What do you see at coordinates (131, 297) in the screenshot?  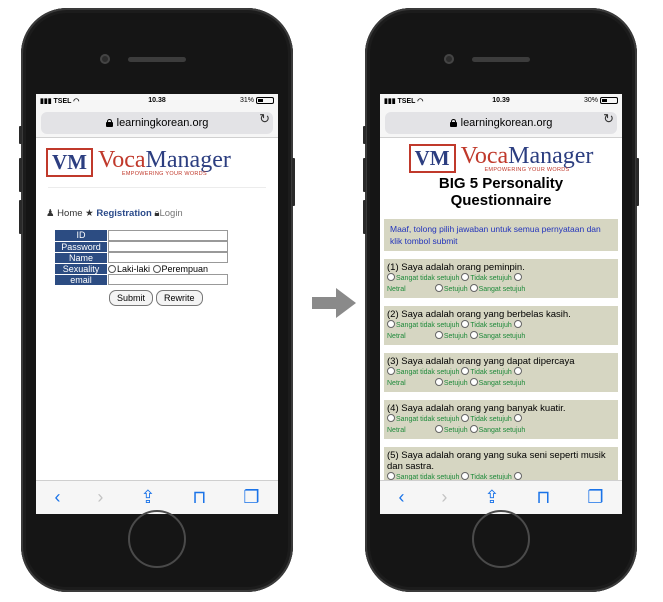 I see `submit-button: Submit` at bounding box center [131, 297].